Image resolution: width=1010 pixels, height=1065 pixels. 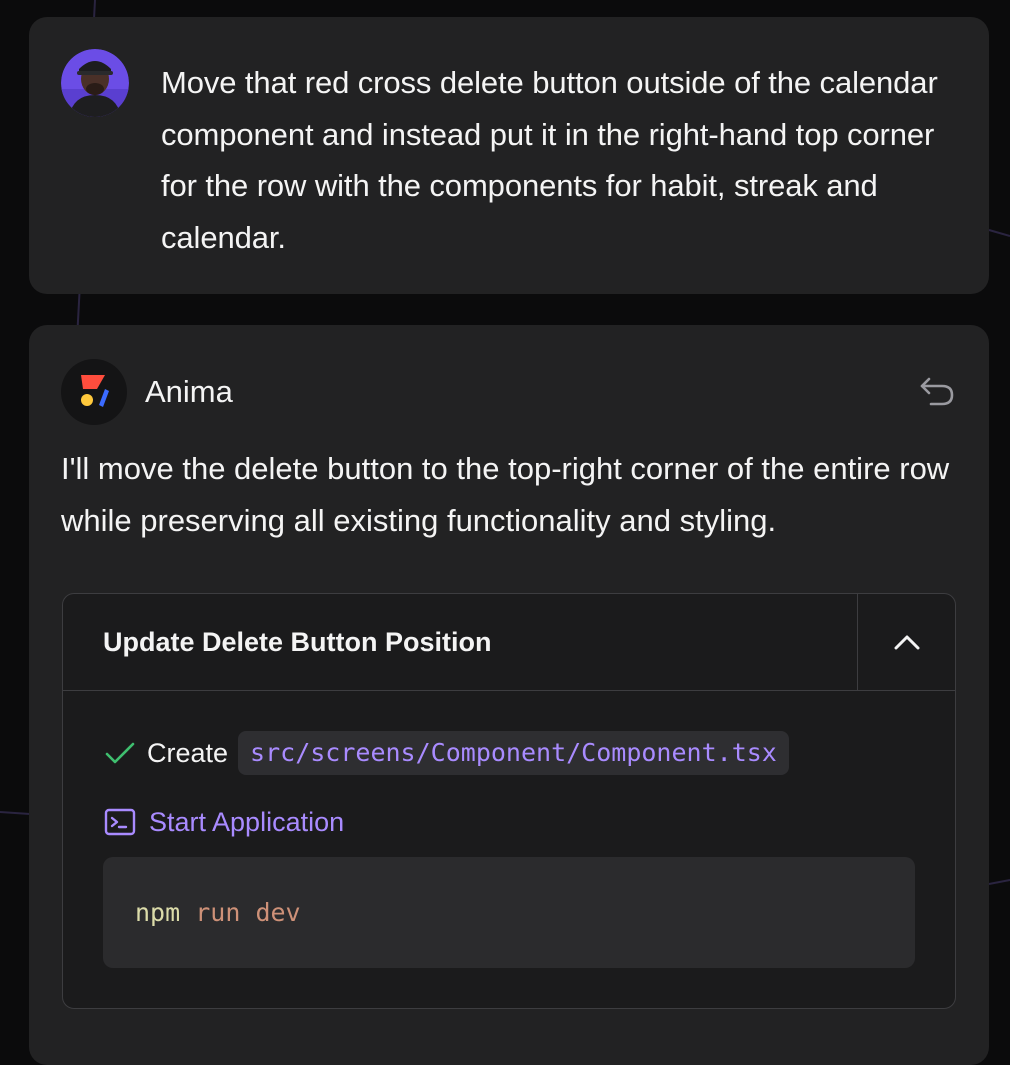 What do you see at coordinates (120, 753) in the screenshot?
I see `check-icon` at bounding box center [120, 753].